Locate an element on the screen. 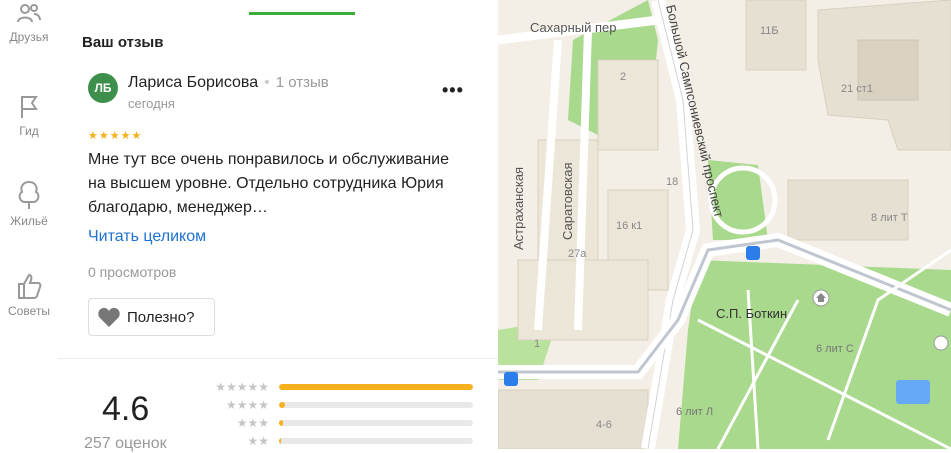 The height and width of the screenshot is (453, 951). rating-distribution-row: ★★ is located at coordinates (336, 441).